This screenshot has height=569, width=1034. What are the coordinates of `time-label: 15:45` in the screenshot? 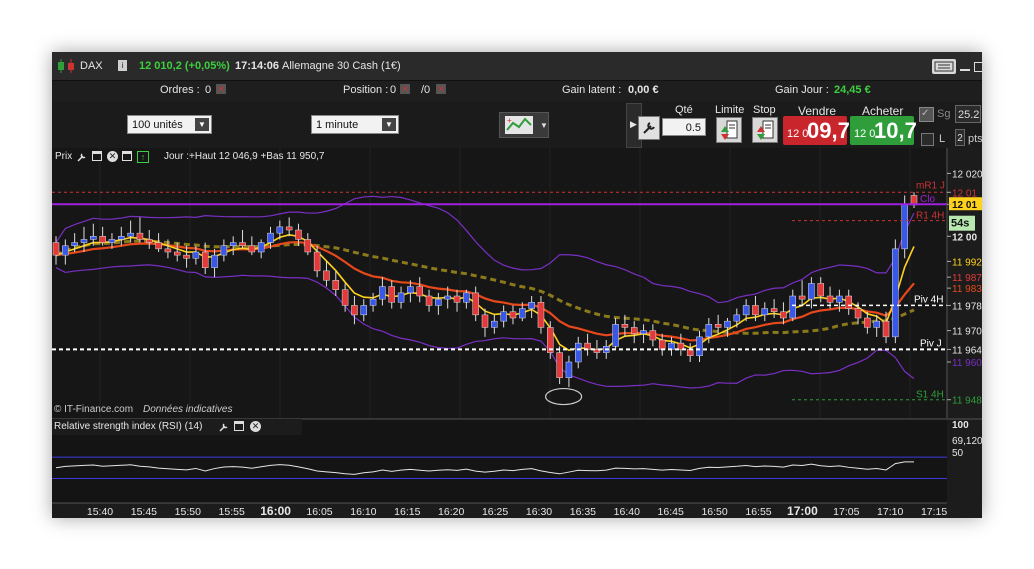 It's located at (144, 512).